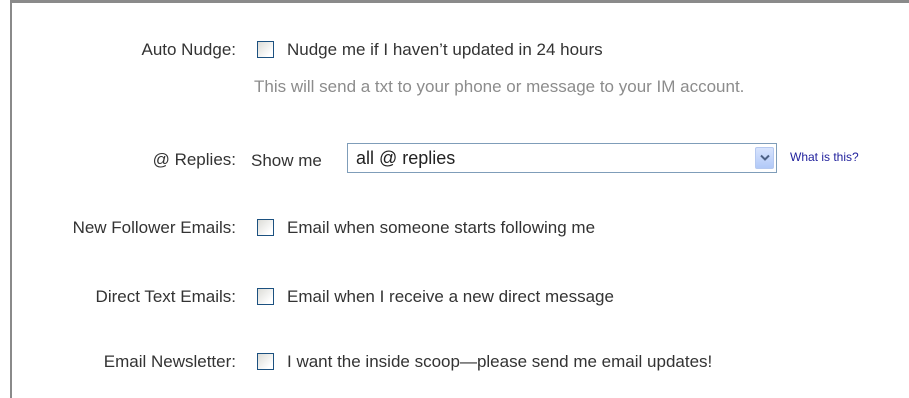  What do you see at coordinates (165, 296) in the screenshot?
I see `direct-text-emails-label: Direct Text Emails:` at bounding box center [165, 296].